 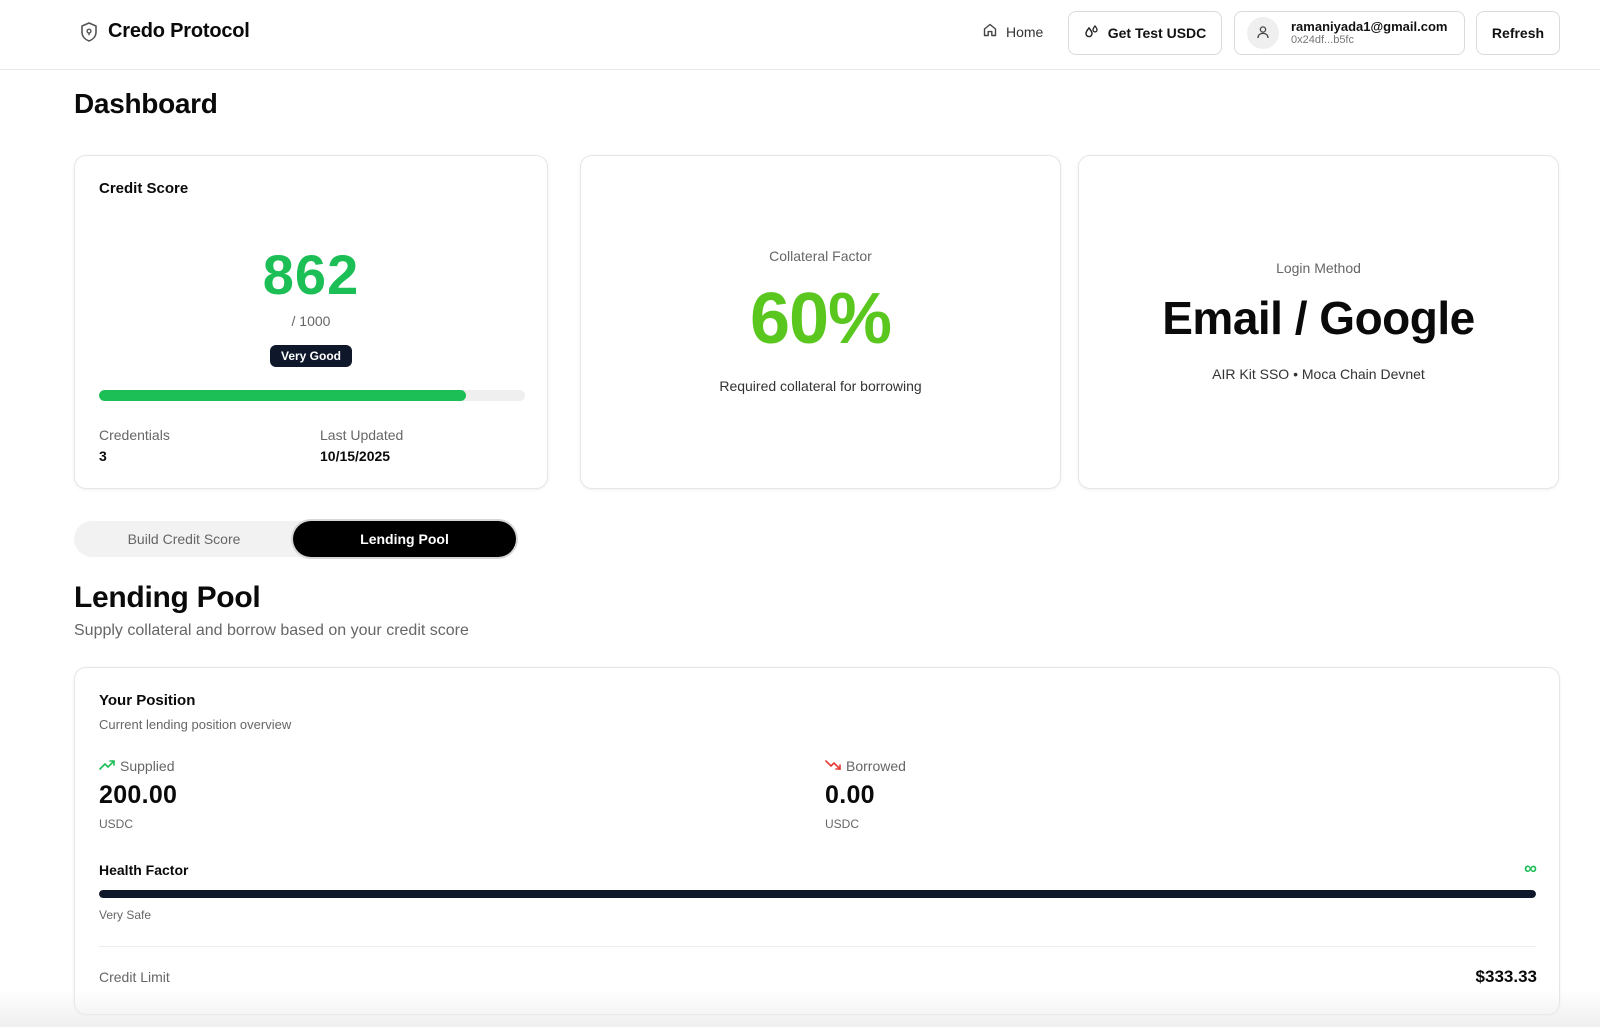 What do you see at coordinates (179, 31) in the screenshot?
I see `brand-name: Credo Protocol` at bounding box center [179, 31].